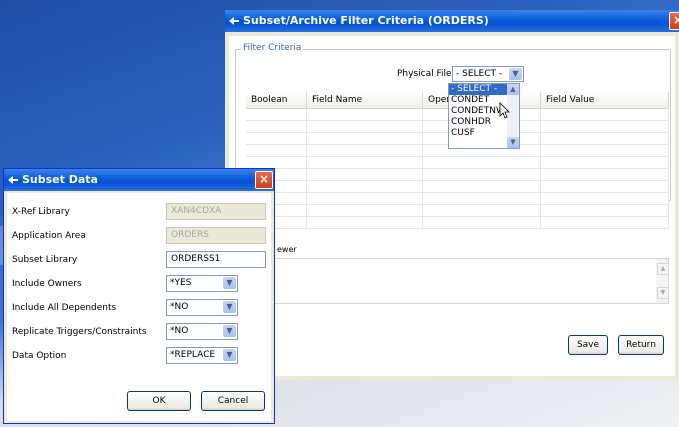 The width and height of the screenshot is (679, 427). Describe the element at coordinates (64, 308) in the screenshot. I see `include-all-dependents-label: Include All Dependents` at that location.